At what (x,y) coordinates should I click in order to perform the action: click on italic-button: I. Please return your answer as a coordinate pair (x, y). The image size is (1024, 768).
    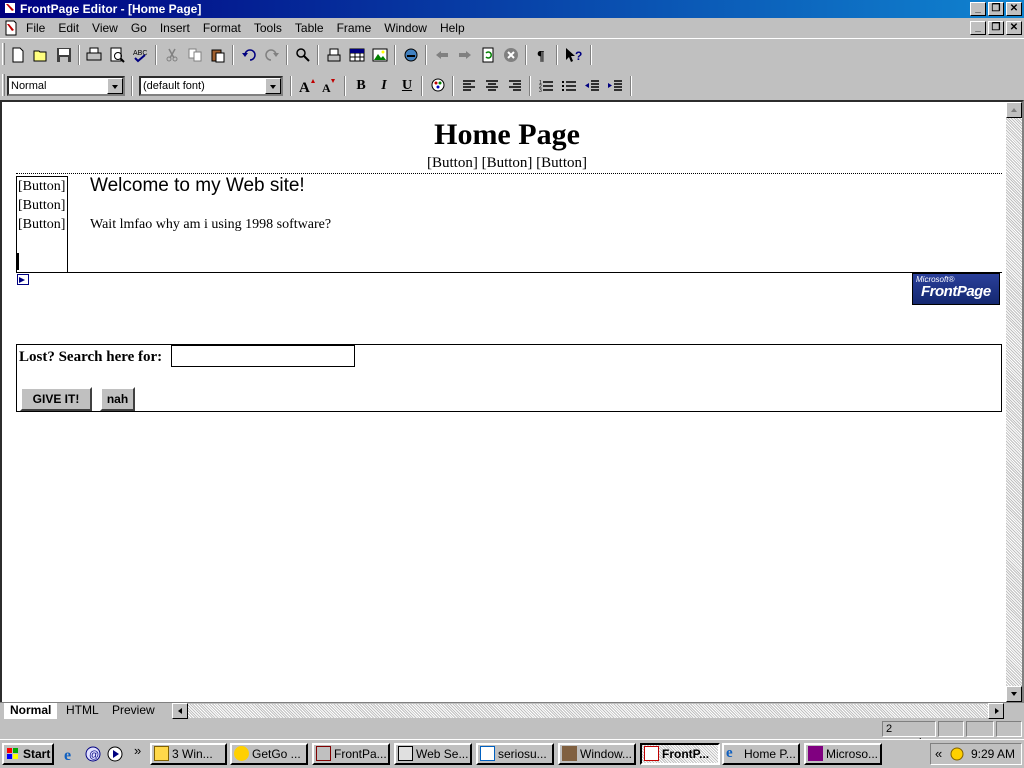
    Looking at the image, I should click on (384, 86).